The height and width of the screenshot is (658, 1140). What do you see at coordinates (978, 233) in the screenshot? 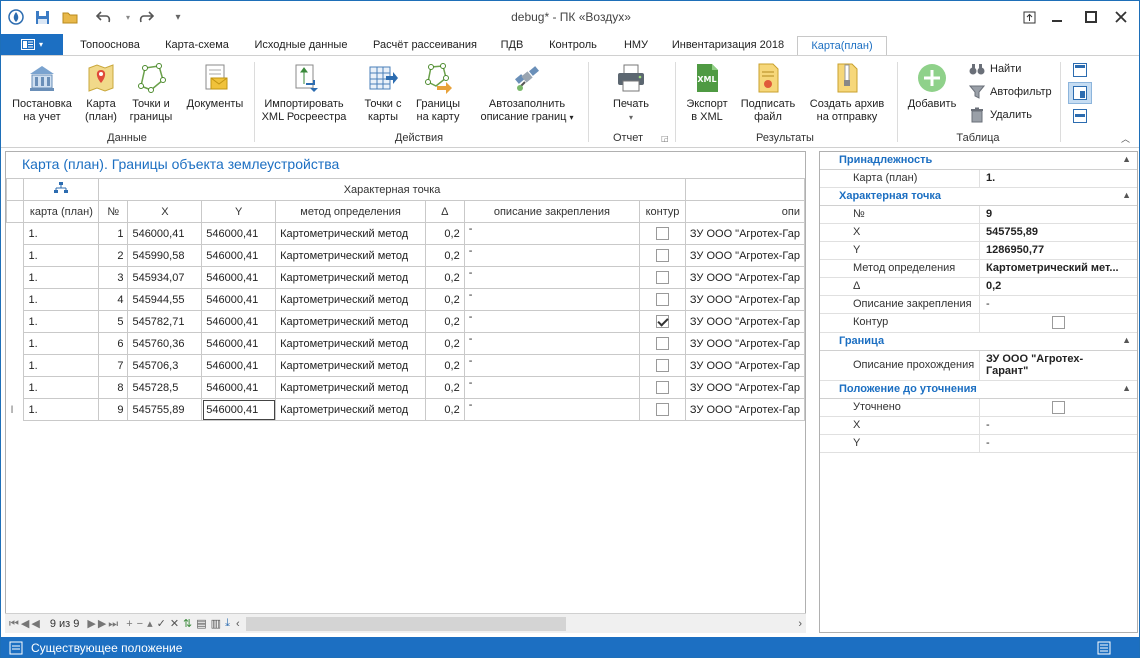
I see `prop-x: X 545755,89` at bounding box center [978, 233].